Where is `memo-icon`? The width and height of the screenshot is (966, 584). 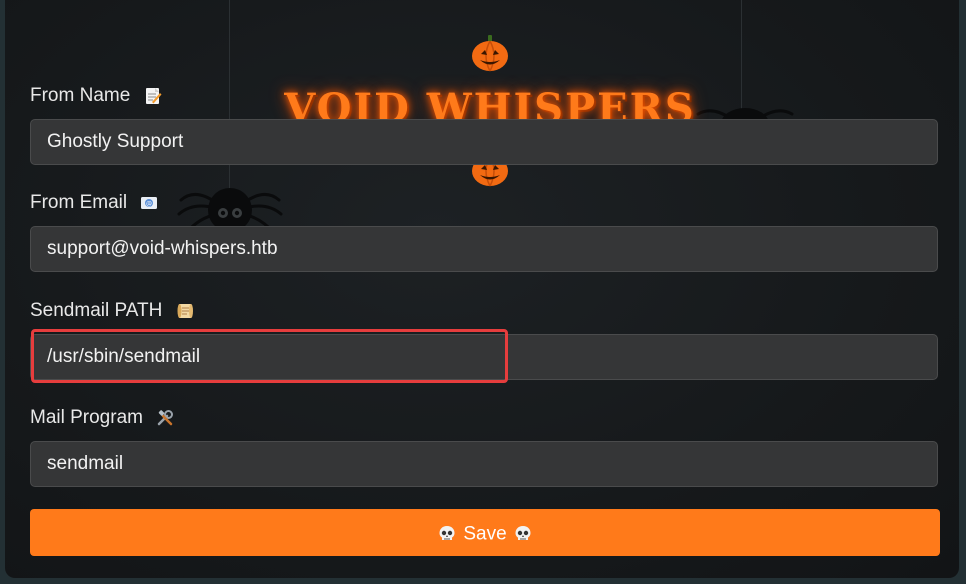 memo-icon is located at coordinates (153, 95).